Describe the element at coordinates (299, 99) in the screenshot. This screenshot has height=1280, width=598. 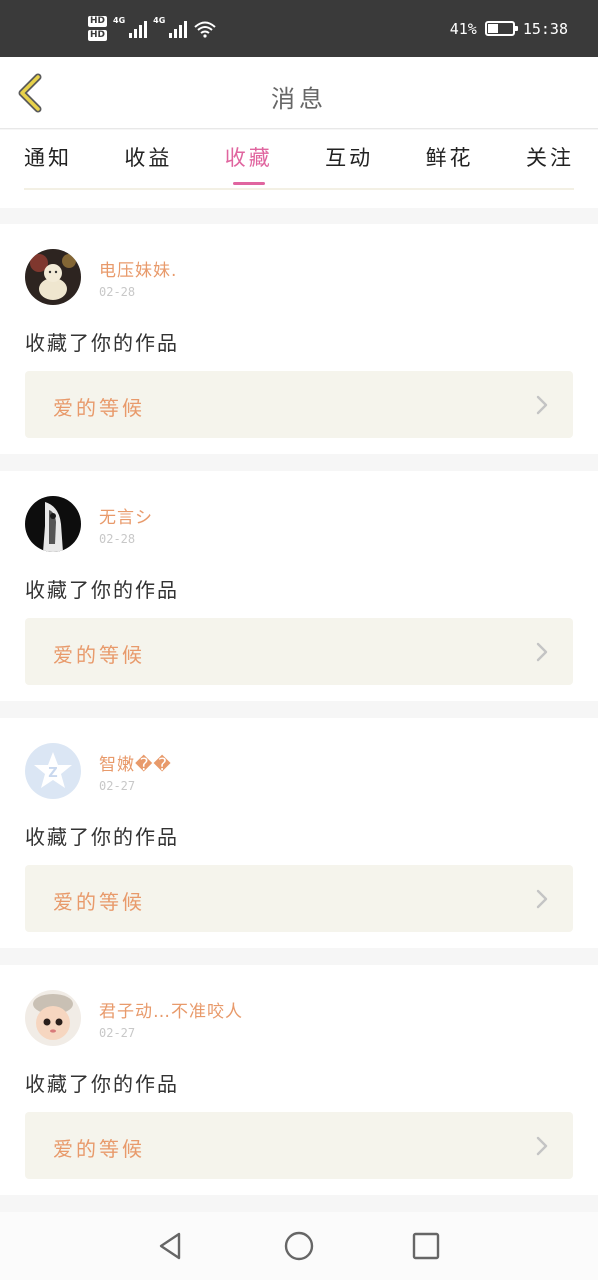
I see `page-title: 消息` at that location.